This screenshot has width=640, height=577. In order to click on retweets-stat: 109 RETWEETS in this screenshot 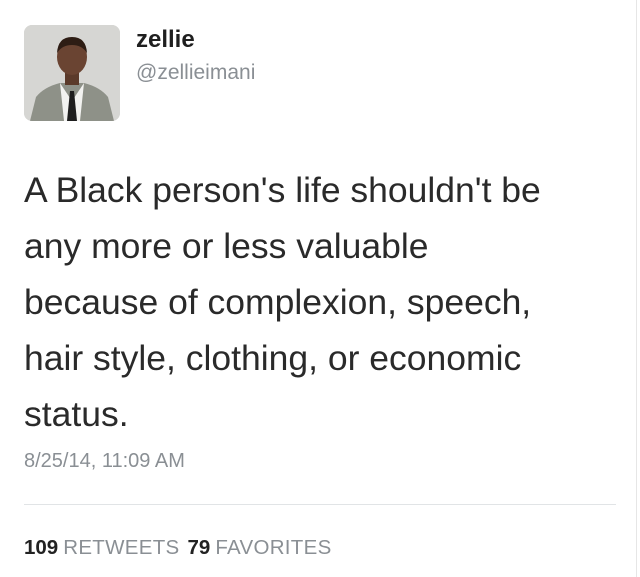, I will do `click(102, 547)`.